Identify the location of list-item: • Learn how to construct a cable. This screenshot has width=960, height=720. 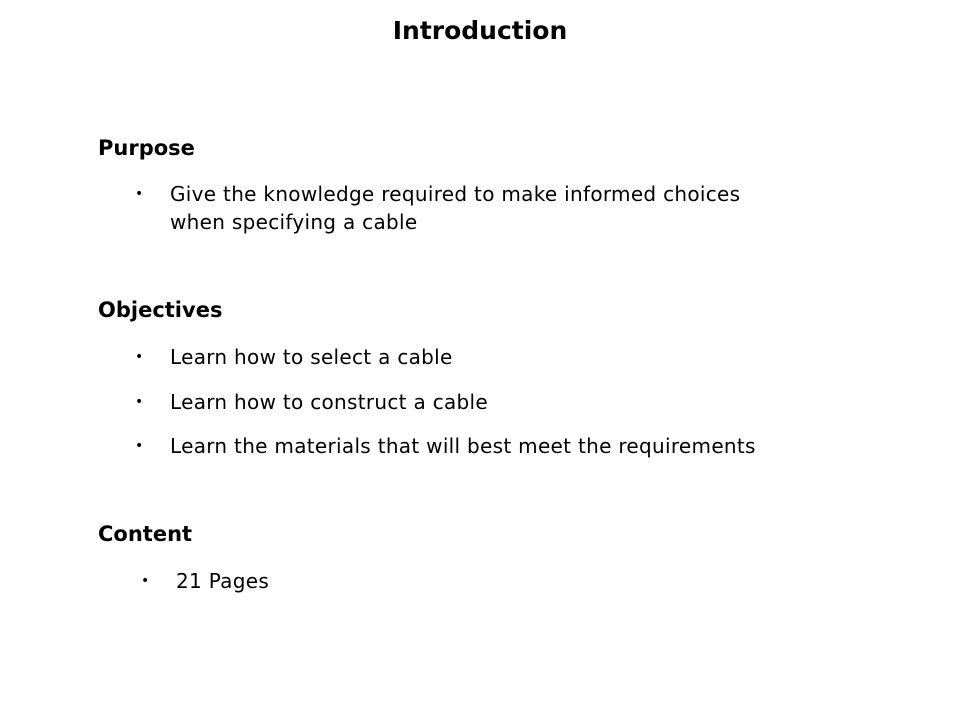
(312, 402).